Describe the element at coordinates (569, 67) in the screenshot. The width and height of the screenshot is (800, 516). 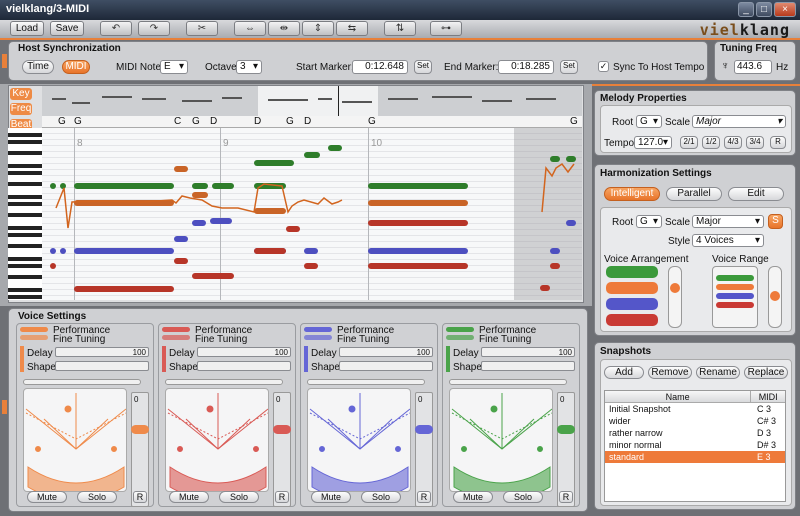
I see `set-end-button: Set` at that location.